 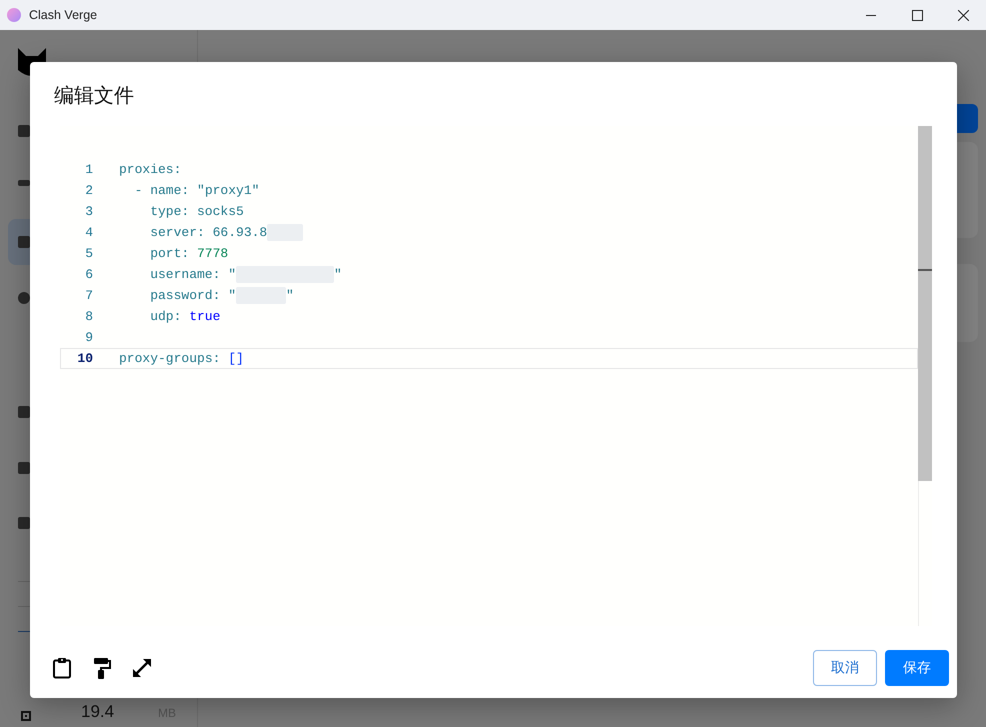 I want to click on close-icon, so click(x=963, y=15).